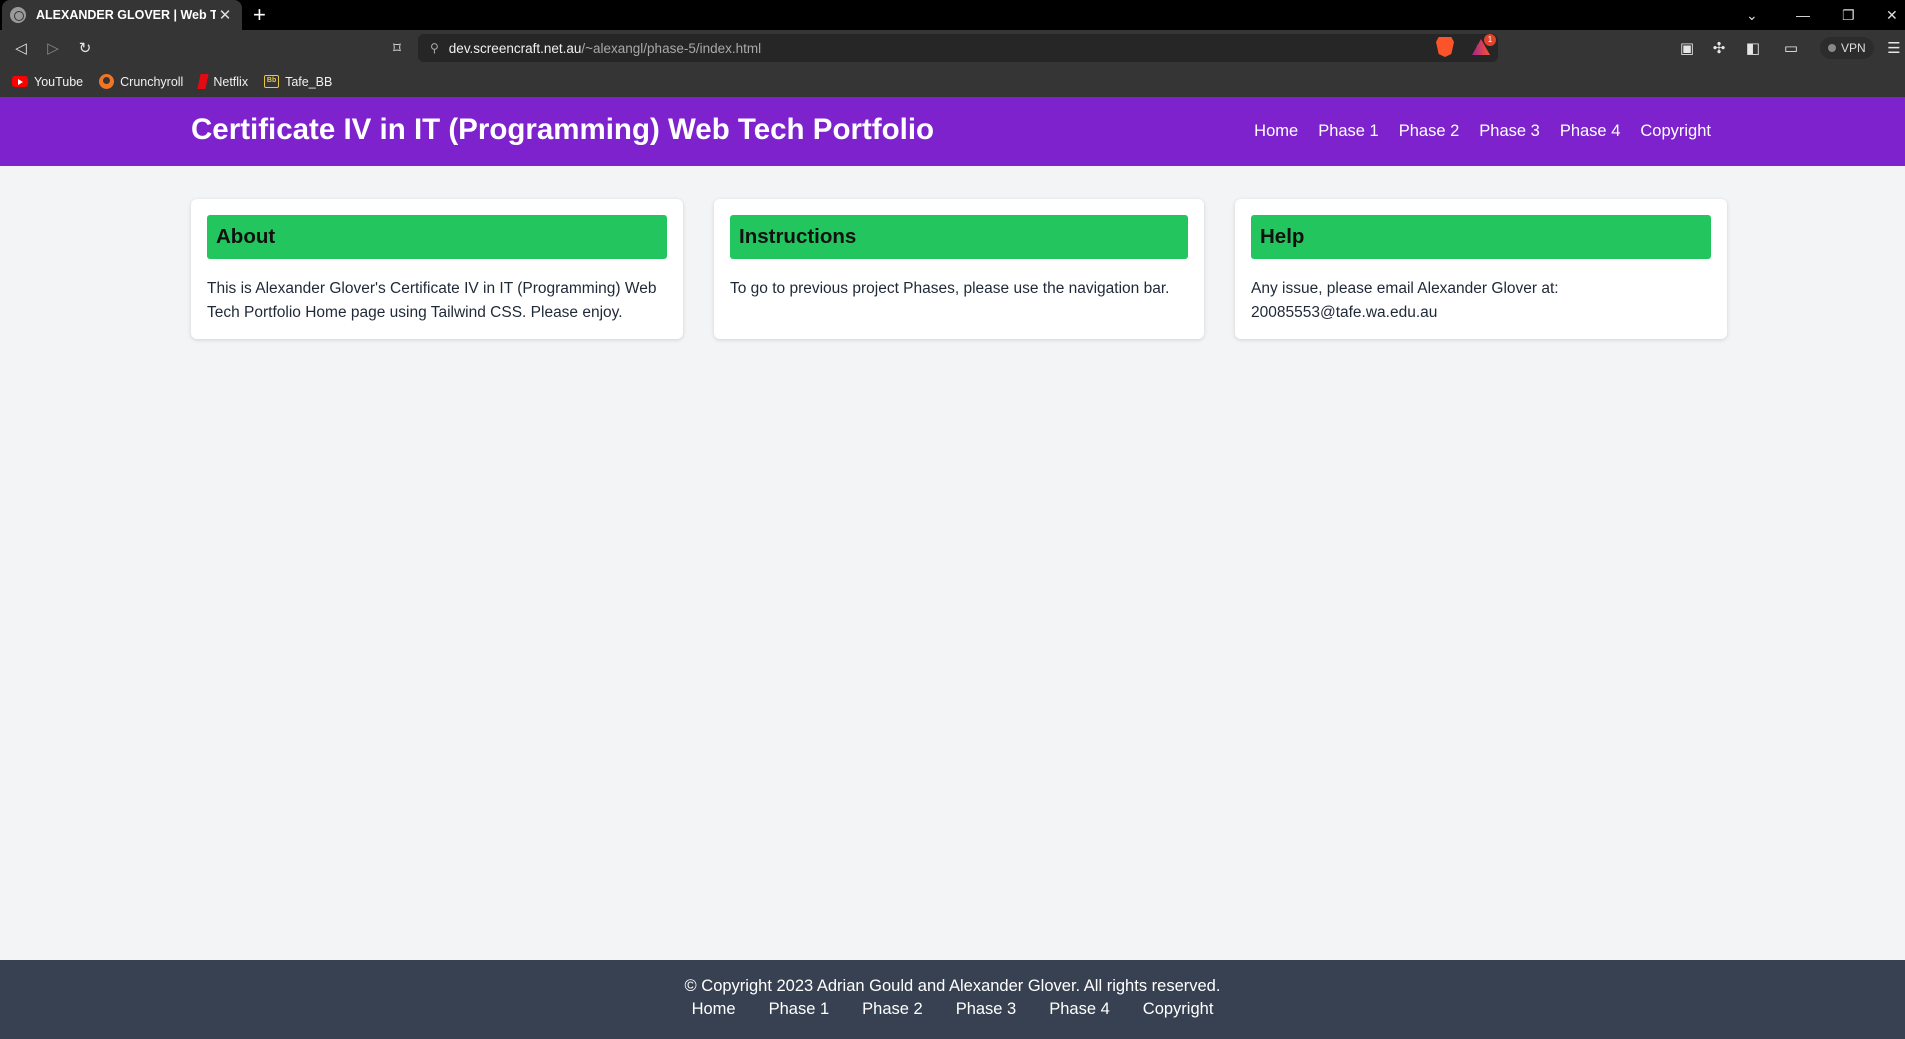 The height and width of the screenshot is (1039, 1905). I want to click on back-icon: ◁, so click(21, 48).